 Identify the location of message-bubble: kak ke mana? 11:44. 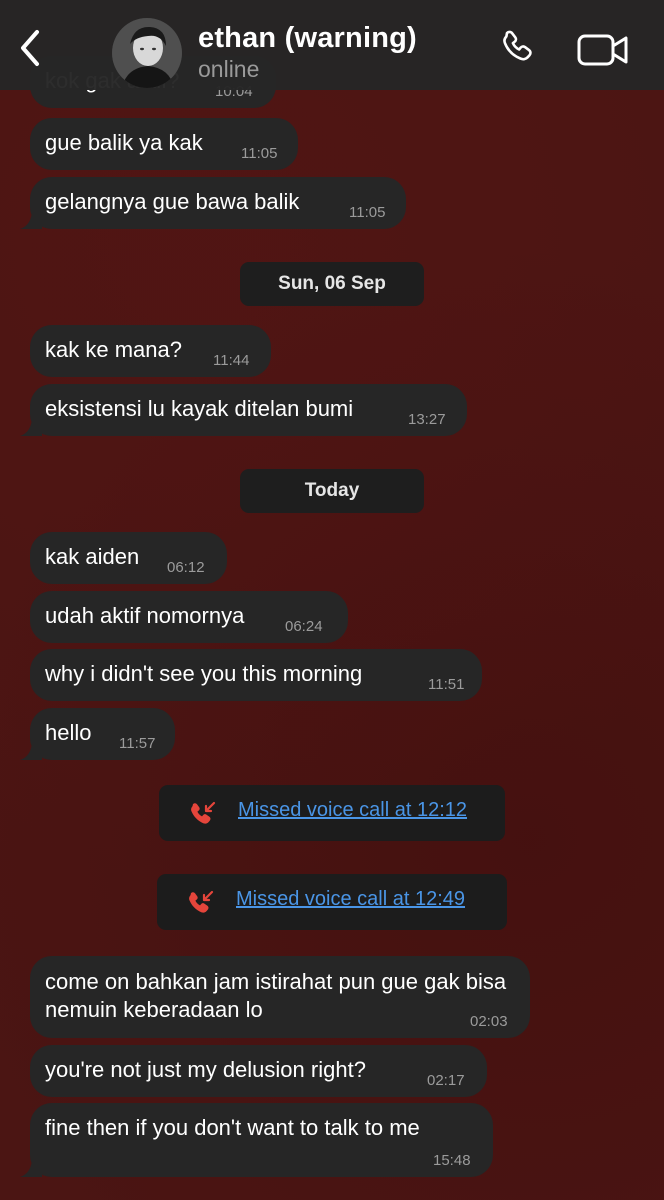
(150, 351).